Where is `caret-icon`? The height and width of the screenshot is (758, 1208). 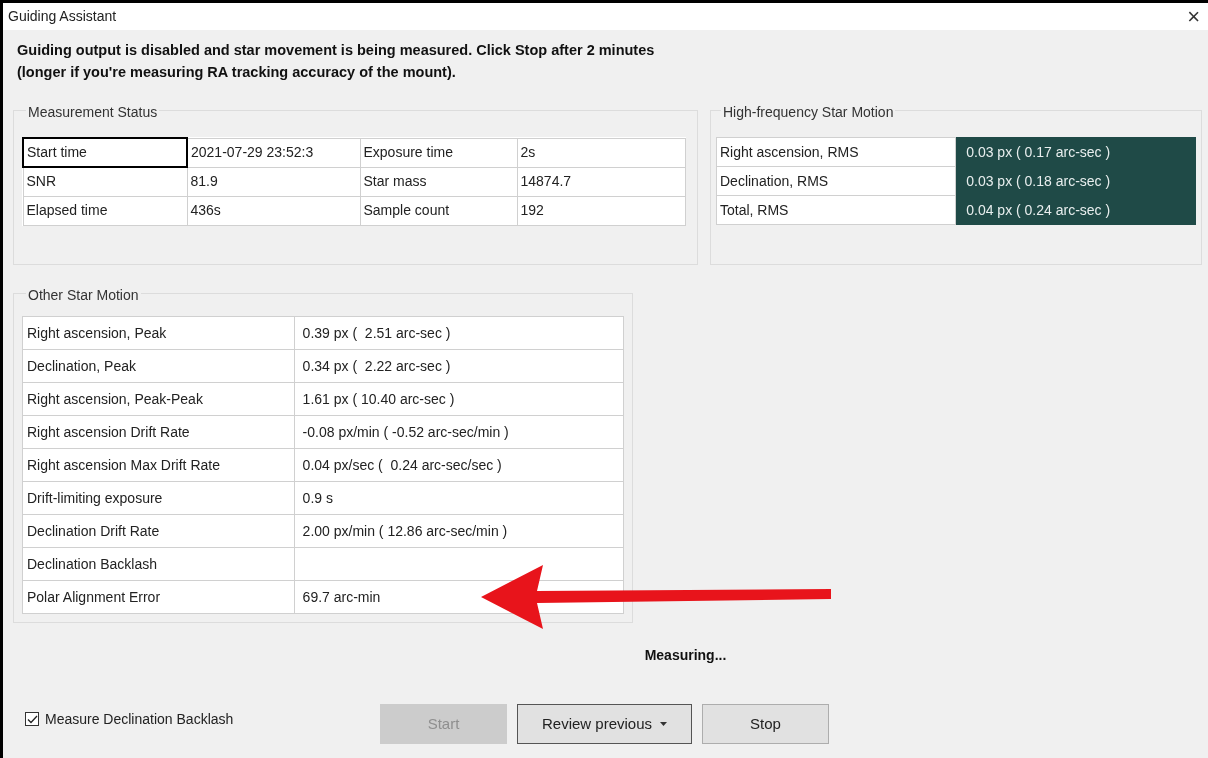
caret-icon is located at coordinates (663, 724).